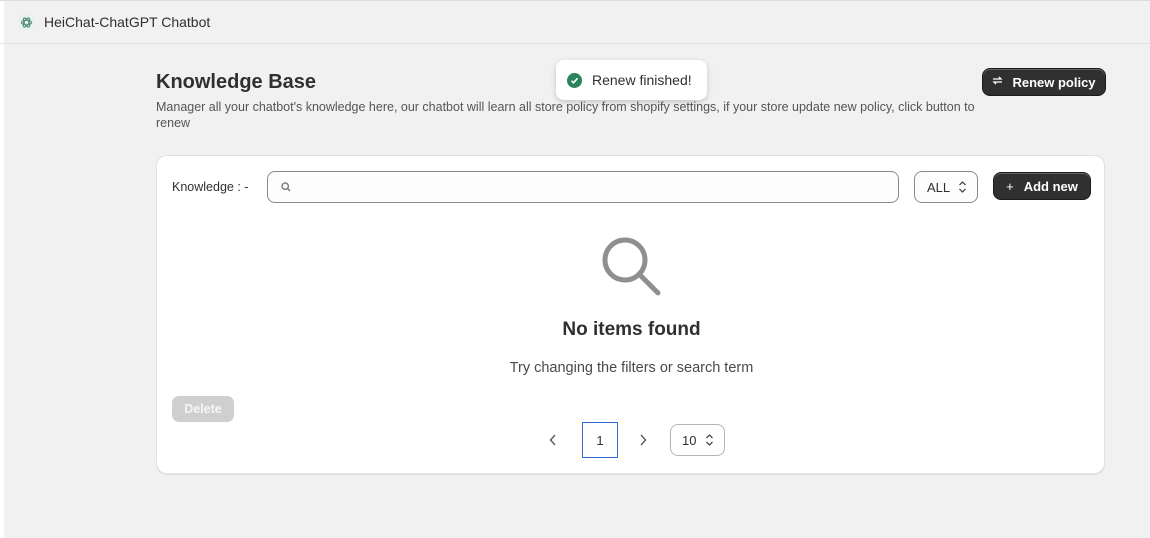 This screenshot has width=1150, height=538. I want to click on search-input, so click(597, 187).